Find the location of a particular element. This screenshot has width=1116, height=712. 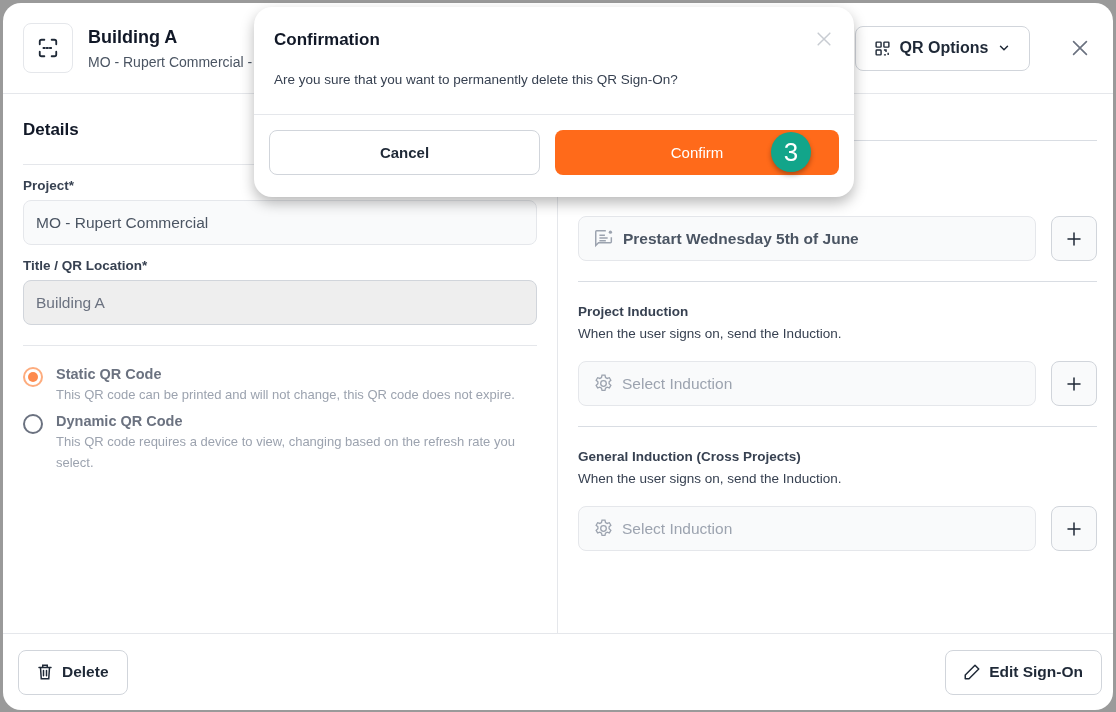

step-badge: 3 is located at coordinates (791, 152).